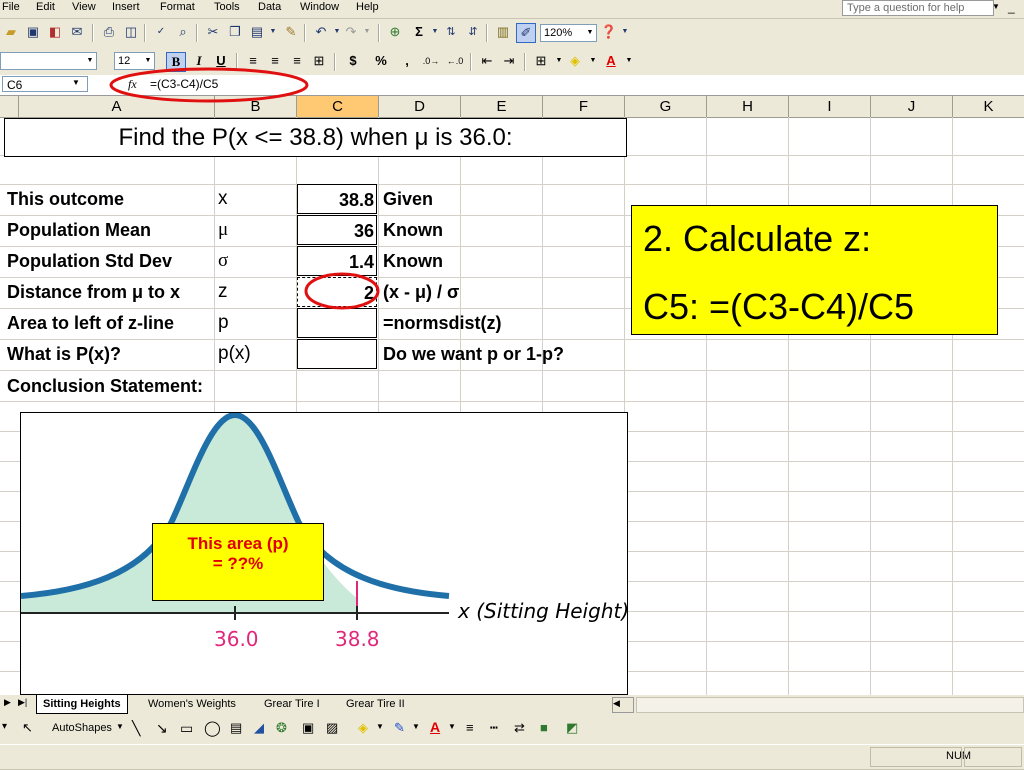 The width and height of the screenshot is (1024, 770). What do you see at coordinates (253, 61) in the screenshot?
I see `align-left-icon: ≡` at bounding box center [253, 61].